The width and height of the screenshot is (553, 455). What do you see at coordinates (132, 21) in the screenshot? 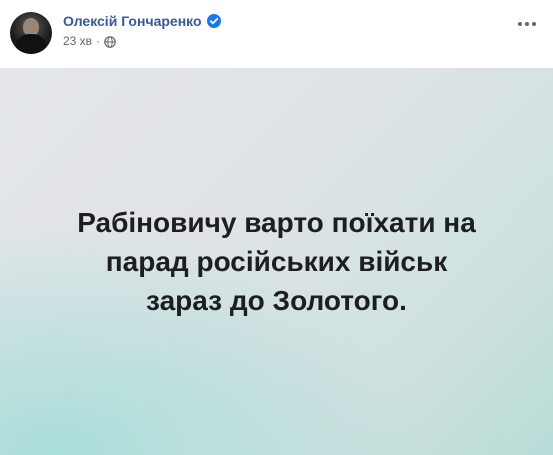
I see `author-name-link: Олексій Гончаренко` at bounding box center [132, 21].